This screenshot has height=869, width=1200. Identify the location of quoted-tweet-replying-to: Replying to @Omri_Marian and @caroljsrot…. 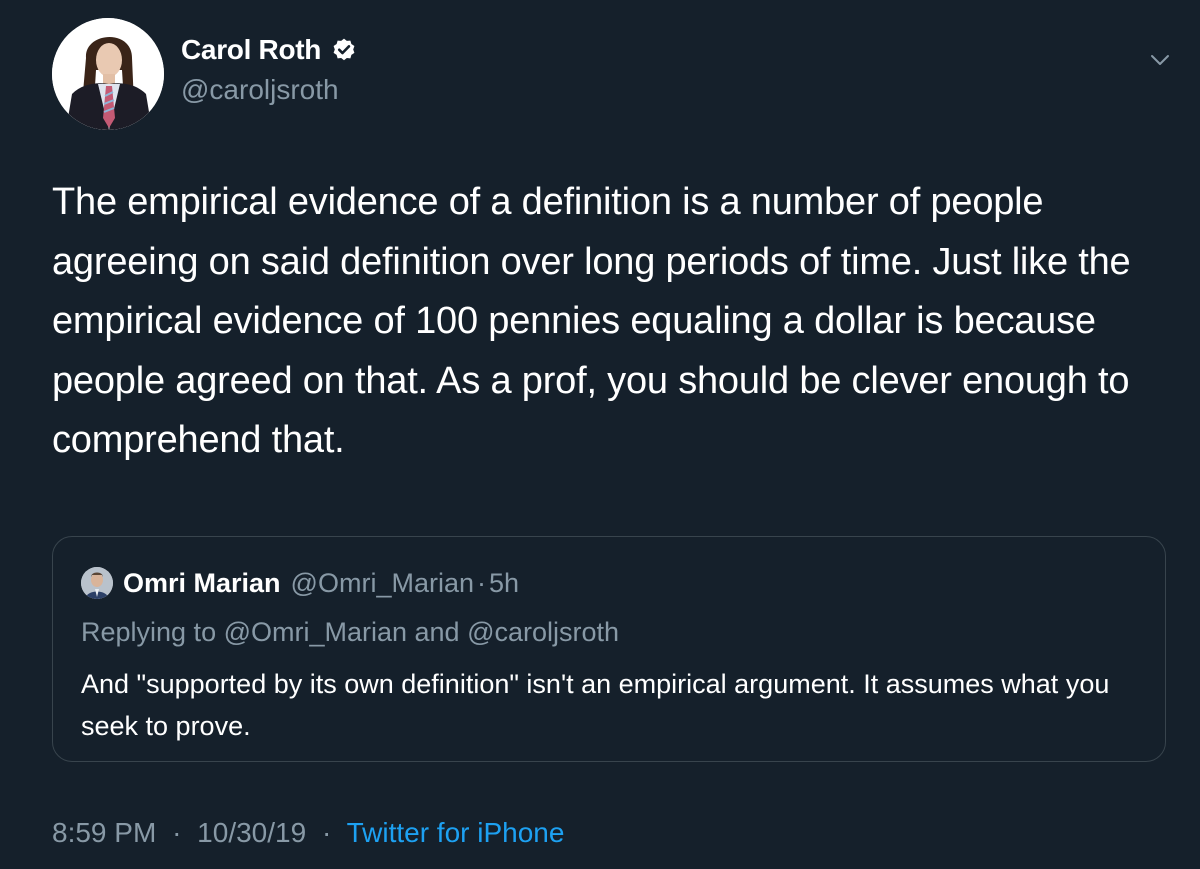
(350, 632).